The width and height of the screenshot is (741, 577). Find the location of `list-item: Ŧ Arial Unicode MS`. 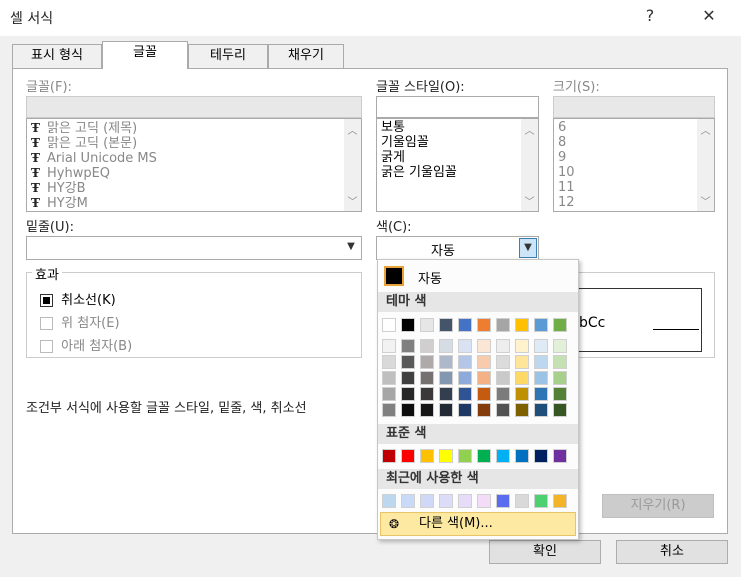

list-item: Ŧ Arial Unicode MS is located at coordinates (94, 158).